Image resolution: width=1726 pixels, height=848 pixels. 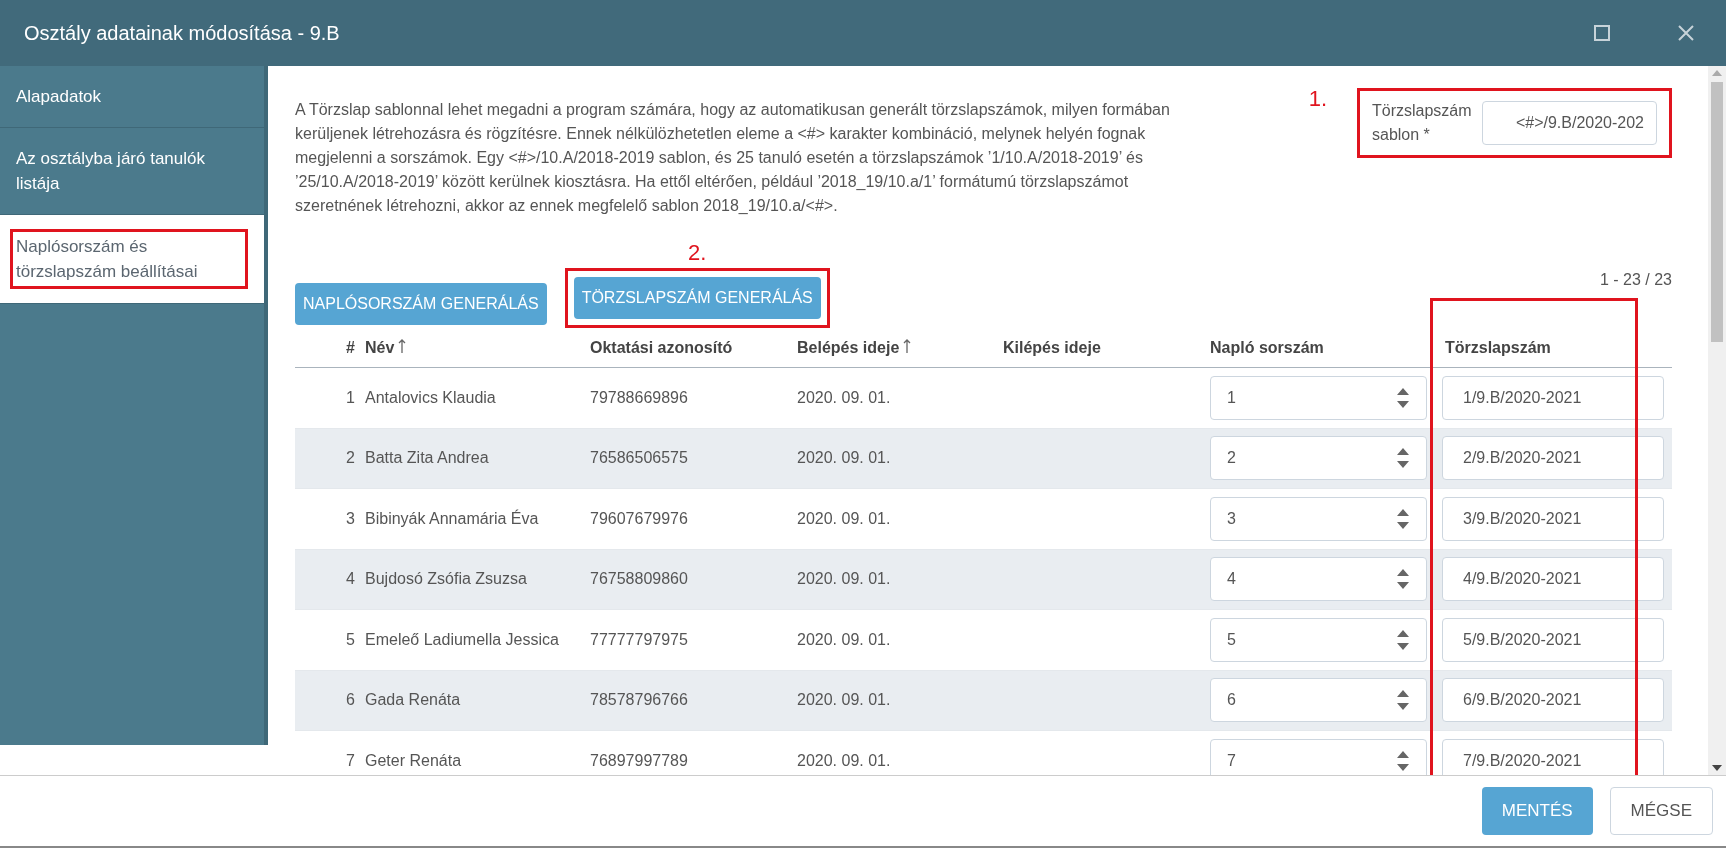 What do you see at coordinates (427, 458) in the screenshot?
I see `student-name: Batta Zita Andrea` at bounding box center [427, 458].